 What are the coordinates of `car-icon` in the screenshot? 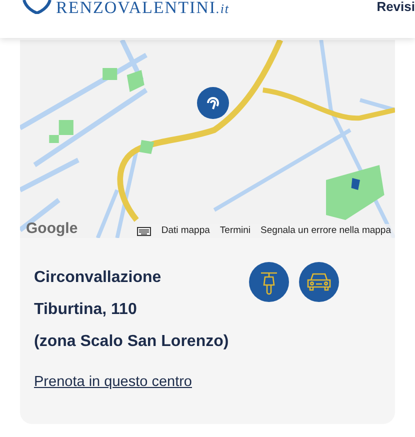 It's located at (319, 282).